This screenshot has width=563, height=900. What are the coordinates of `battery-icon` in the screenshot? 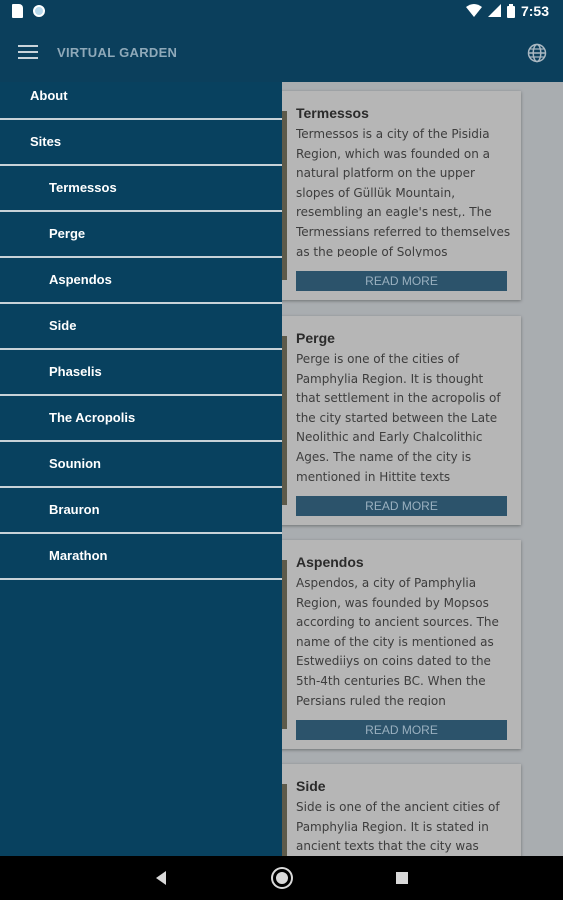 It's located at (510, 11).